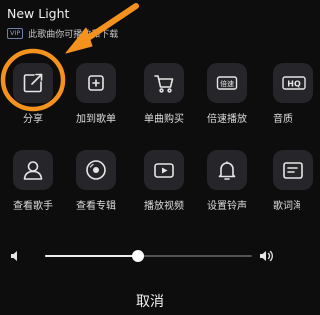 The image size is (320, 315). I want to click on speed-icon-text: 倍速, so click(227, 83).